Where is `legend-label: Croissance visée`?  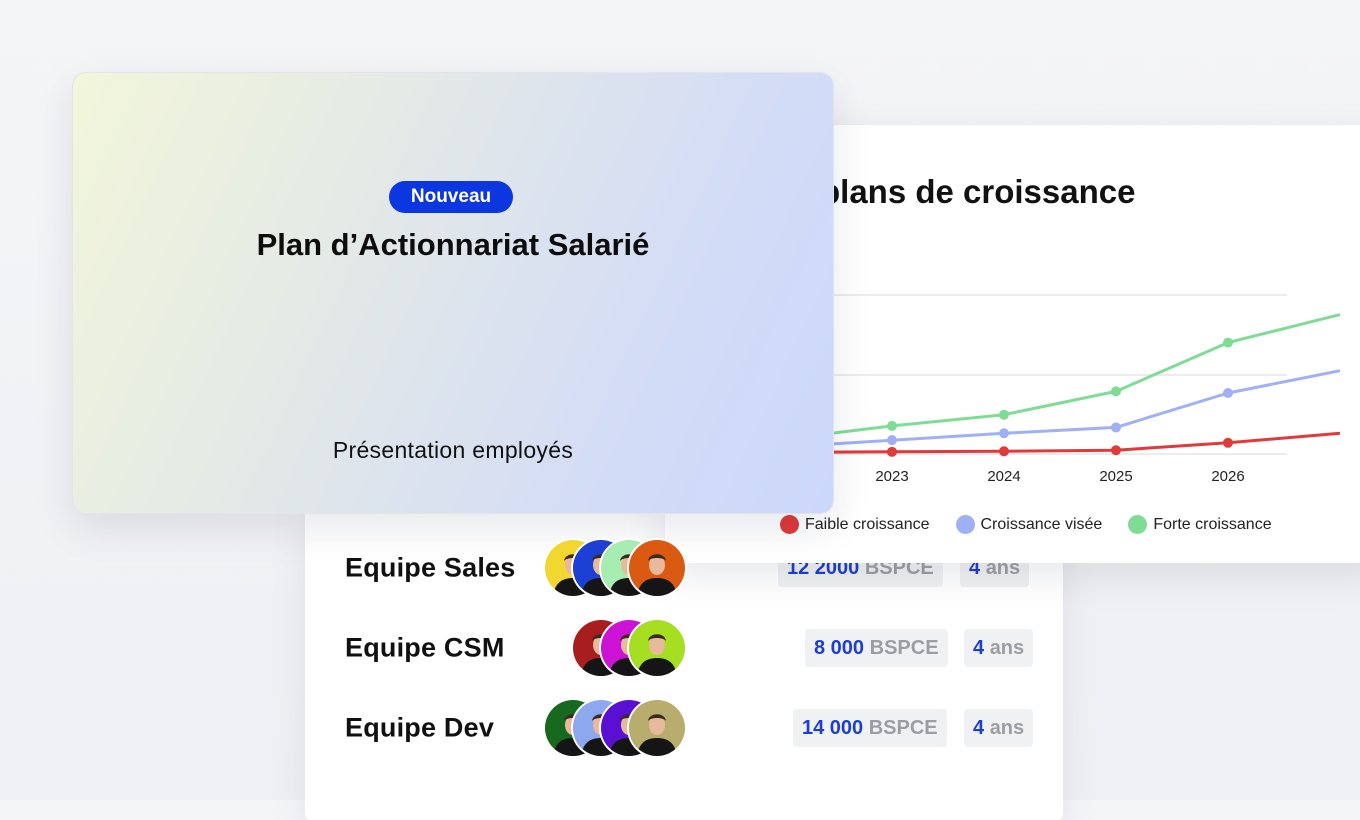
legend-label: Croissance visée is located at coordinates (1041, 524).